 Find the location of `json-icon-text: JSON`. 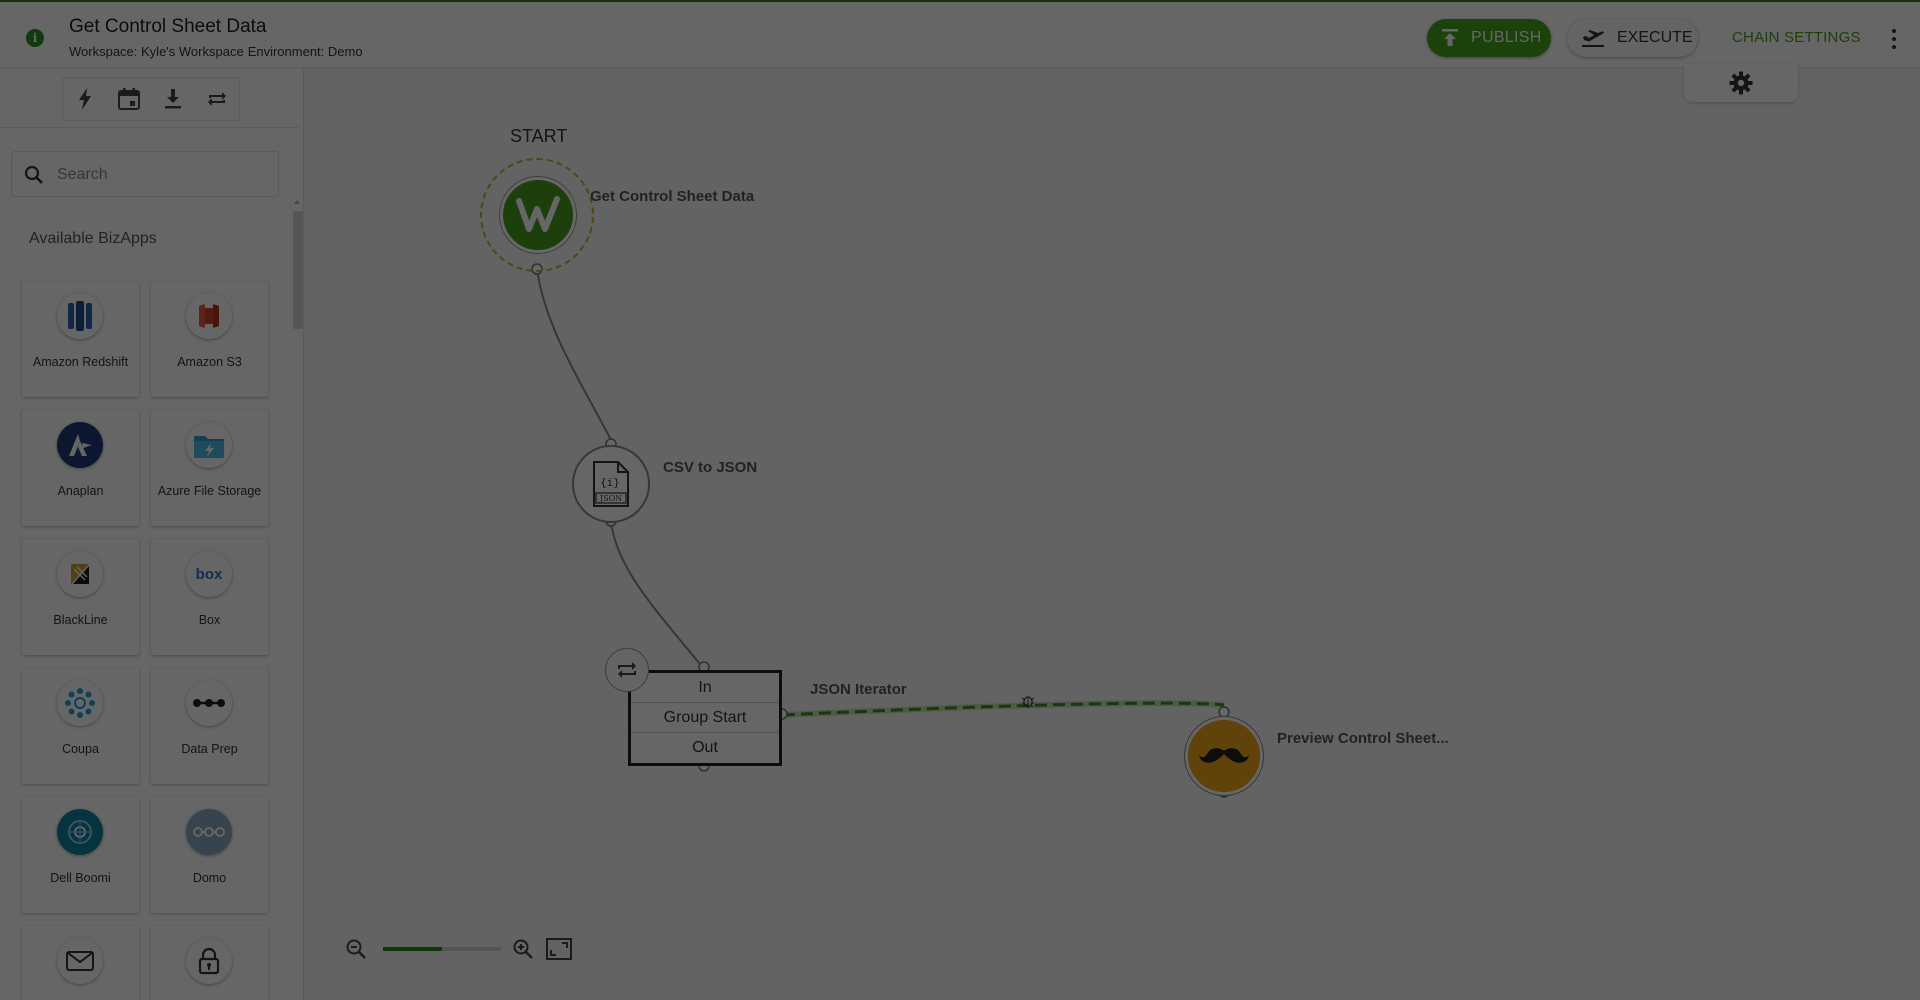

json-icon-text: JSON is located at coordinates (610, 498).